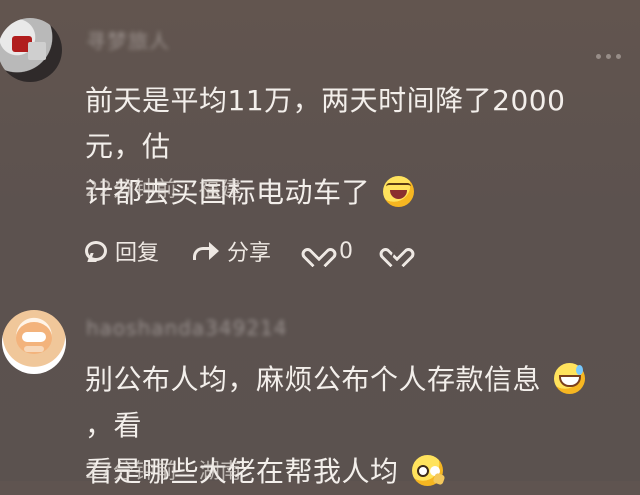 The height and width of the screenshot is (495, 640). What do you see at coordinates (397, 251) in the screenshot?
I see `broken-heart-icon` at bounding box center [397, 251].